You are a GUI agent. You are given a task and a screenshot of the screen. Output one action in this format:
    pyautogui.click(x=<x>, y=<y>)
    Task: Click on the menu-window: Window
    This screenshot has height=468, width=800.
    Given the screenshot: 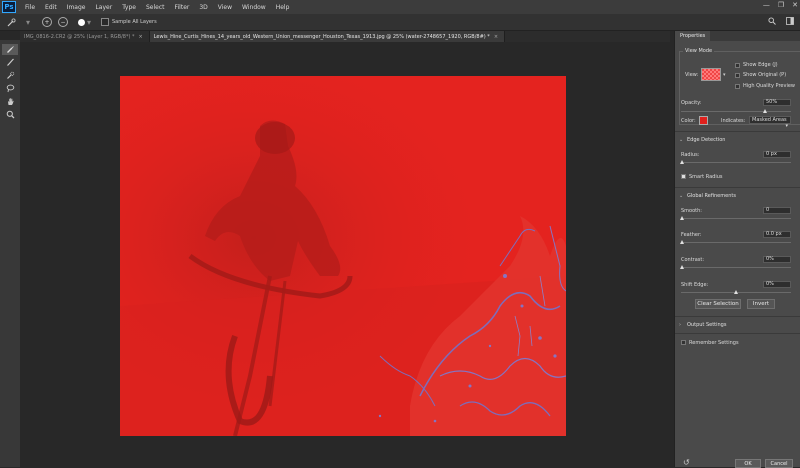 What is the action you would take?
    pyautogui.click(x=254, y=7)
    